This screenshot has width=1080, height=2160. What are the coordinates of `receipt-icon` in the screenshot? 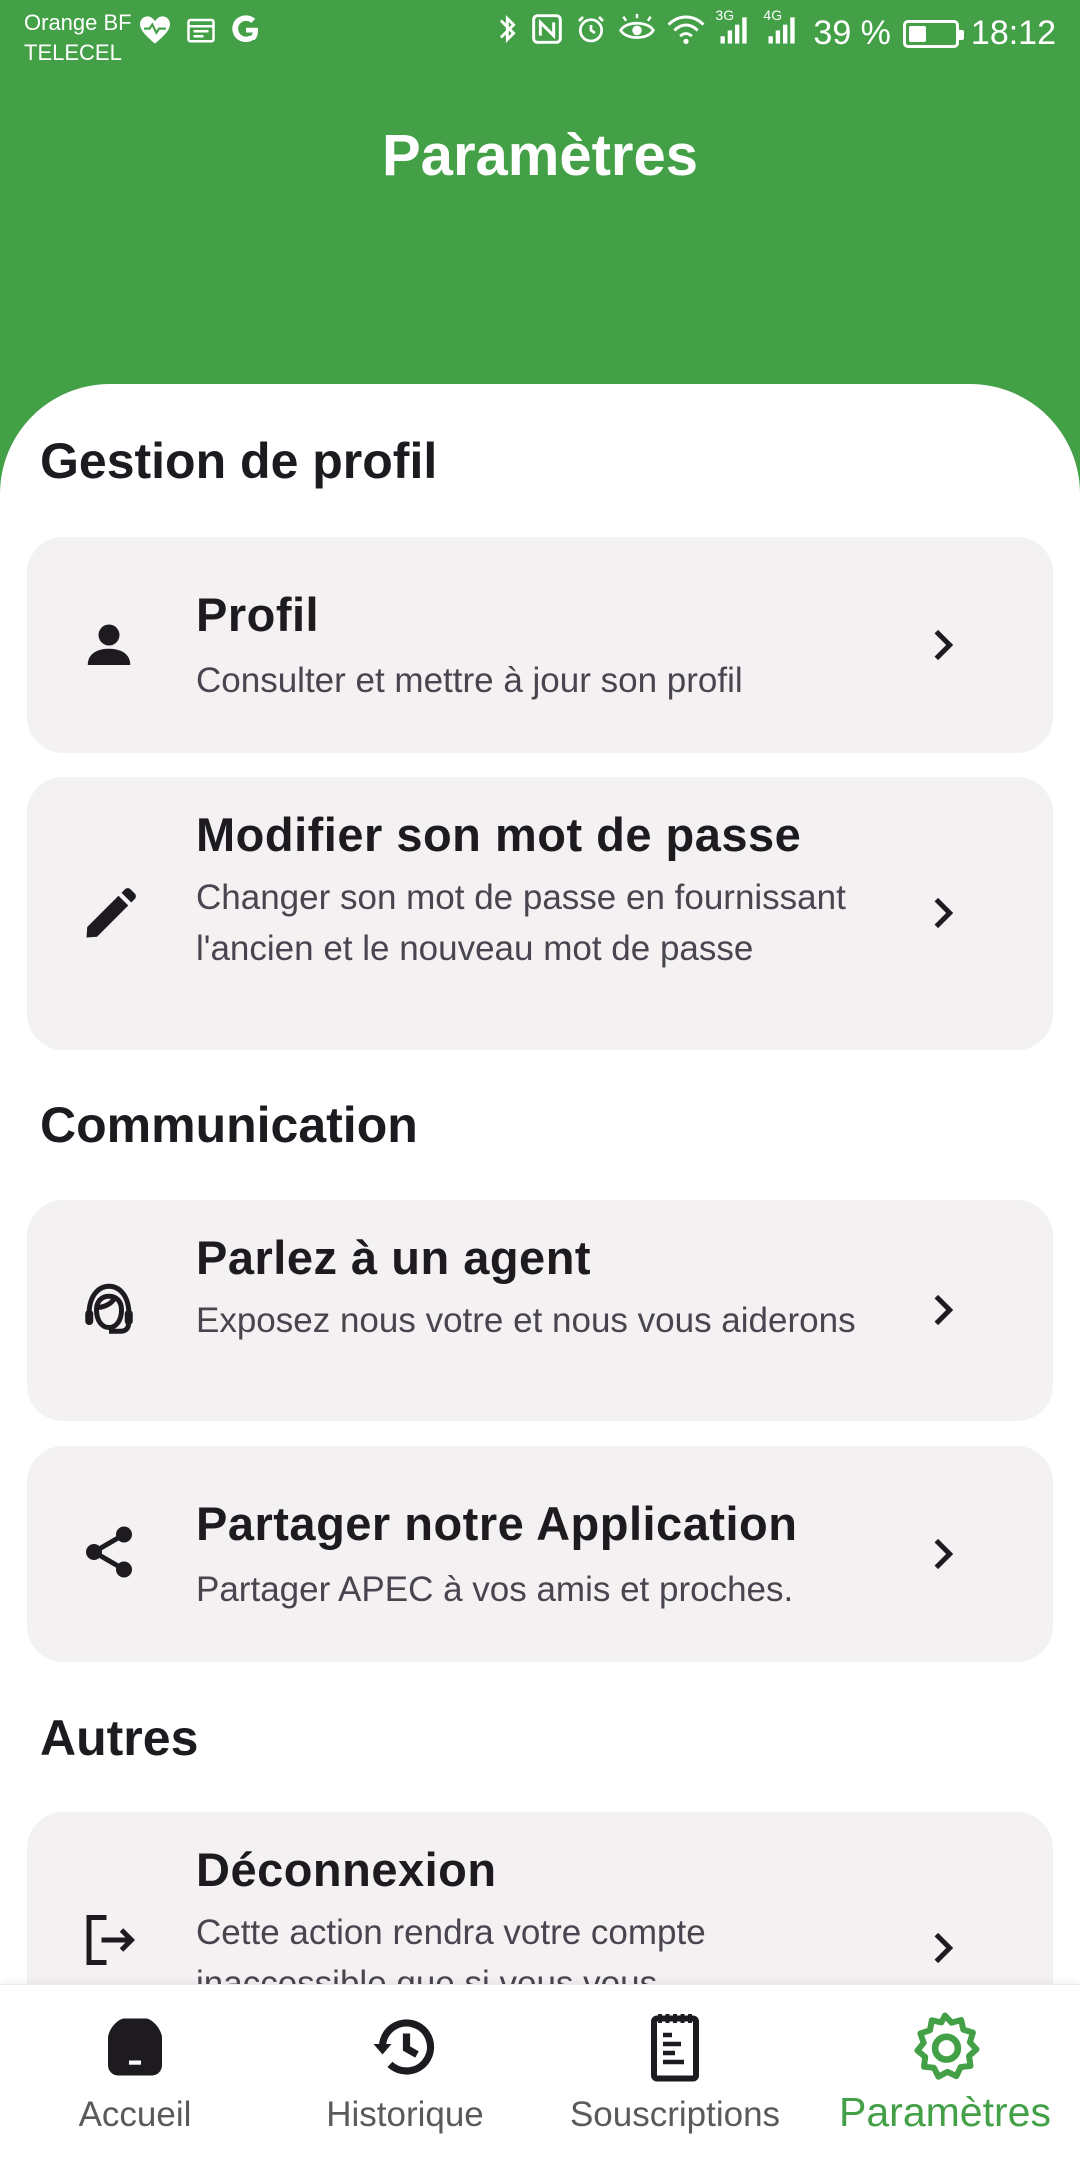 It's located at (675, 2047).